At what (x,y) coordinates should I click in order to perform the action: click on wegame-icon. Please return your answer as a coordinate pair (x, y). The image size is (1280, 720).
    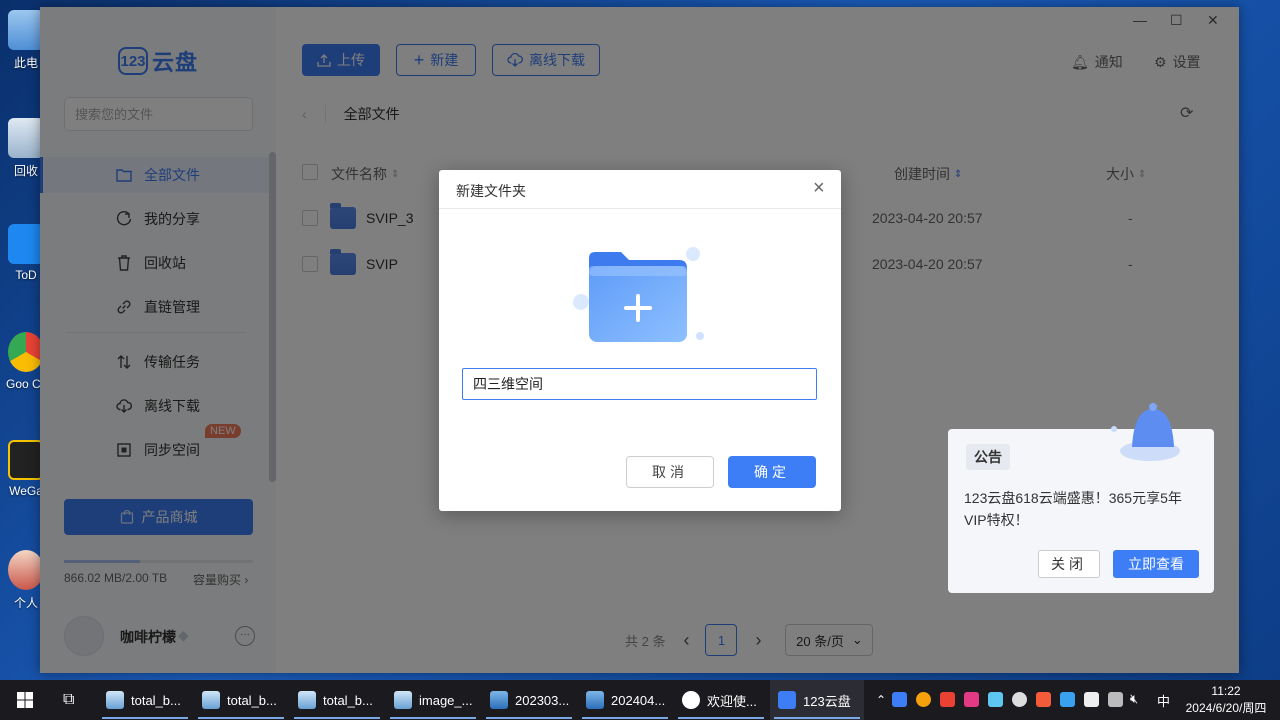
    Looking at the image, I should click on (26, 460).